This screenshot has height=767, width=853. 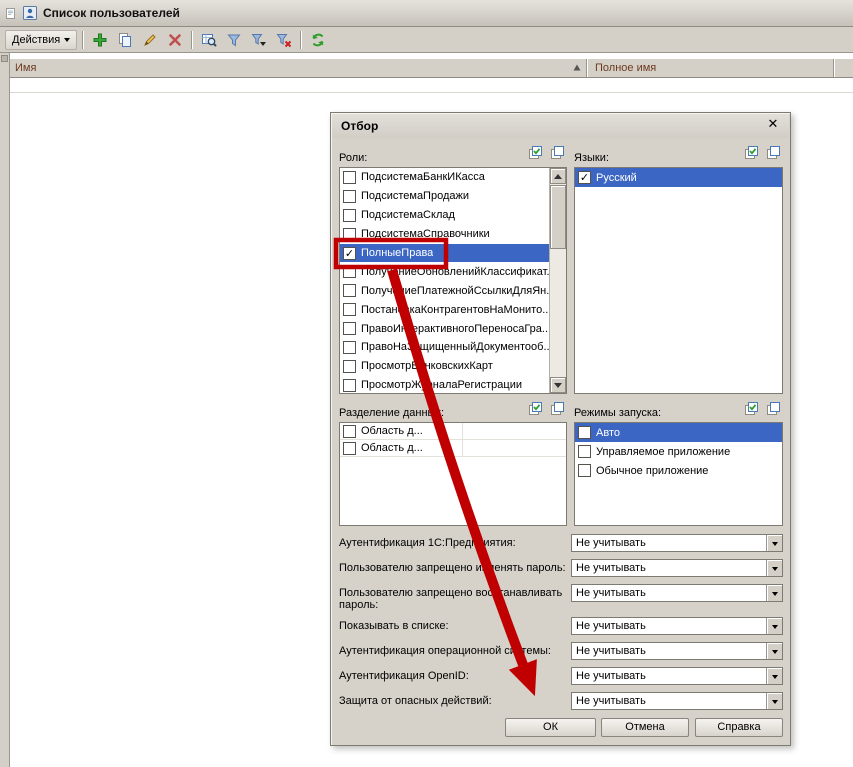 What do you see at coordinates (577, 68) in the screenshot?
I see `sort-icon` at bounding box center [577, 68].